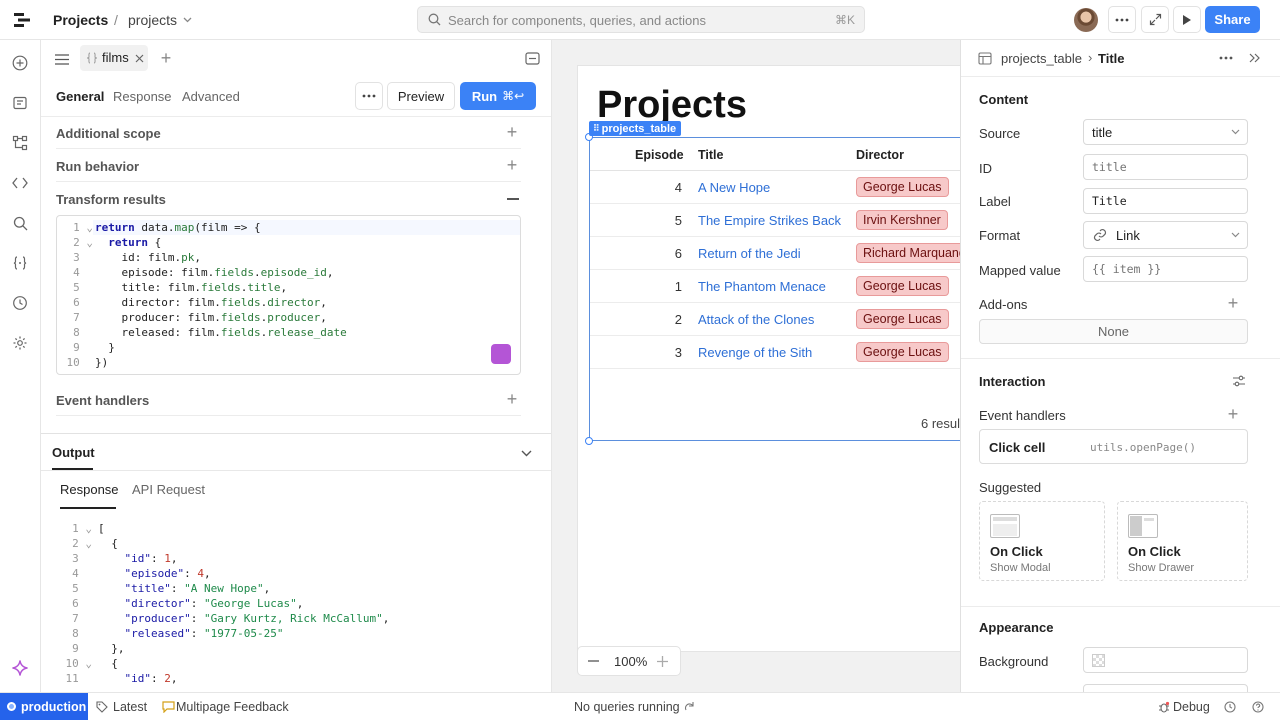 Image resolution: width=1280 pixels, height=720 pixels. What do you see at coordinates (1191, 707) in the screenshot?
I see `debug-label: Debug` at bounding box center [1191, 707].